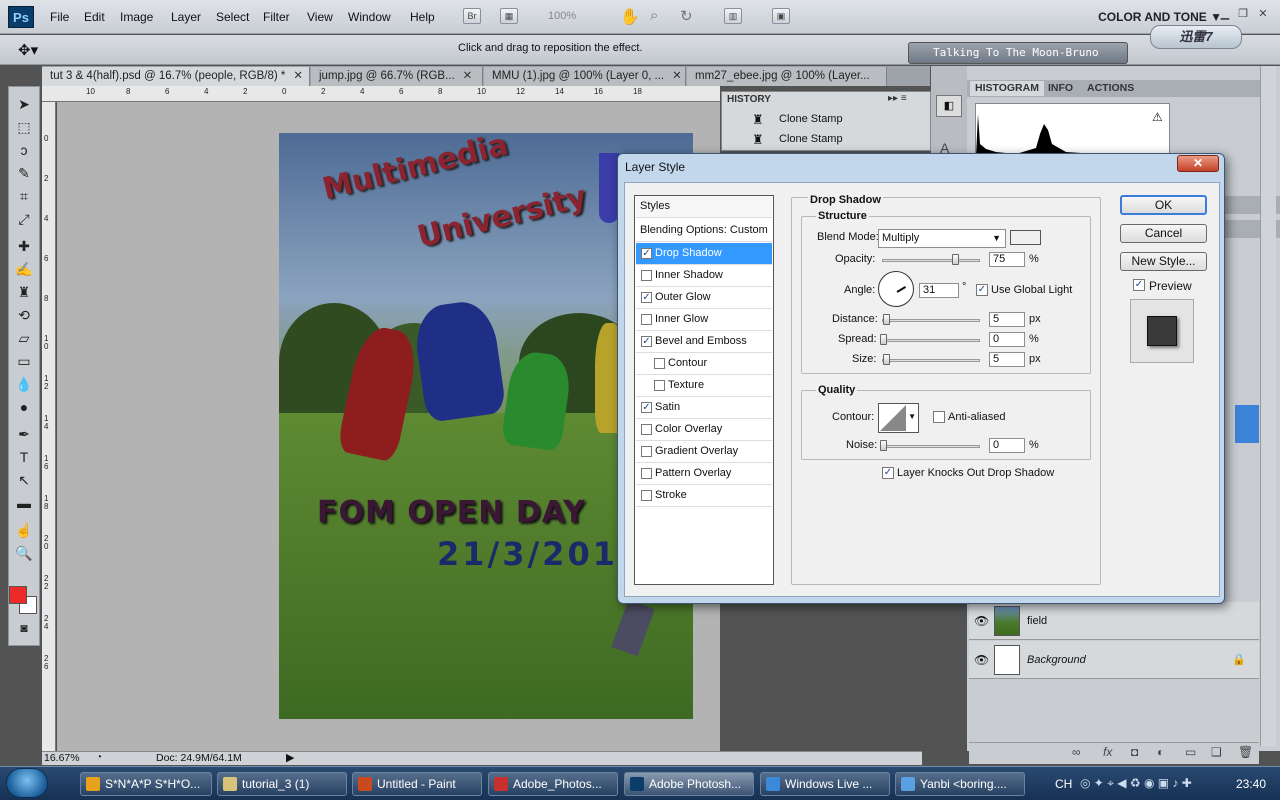 The width and height of the screenshot is (1280, 800). What do you see at coordinates (24, 246) in the screenshot?
I see `healing-brush-icon: ✚` at bounding box center [24, 246].